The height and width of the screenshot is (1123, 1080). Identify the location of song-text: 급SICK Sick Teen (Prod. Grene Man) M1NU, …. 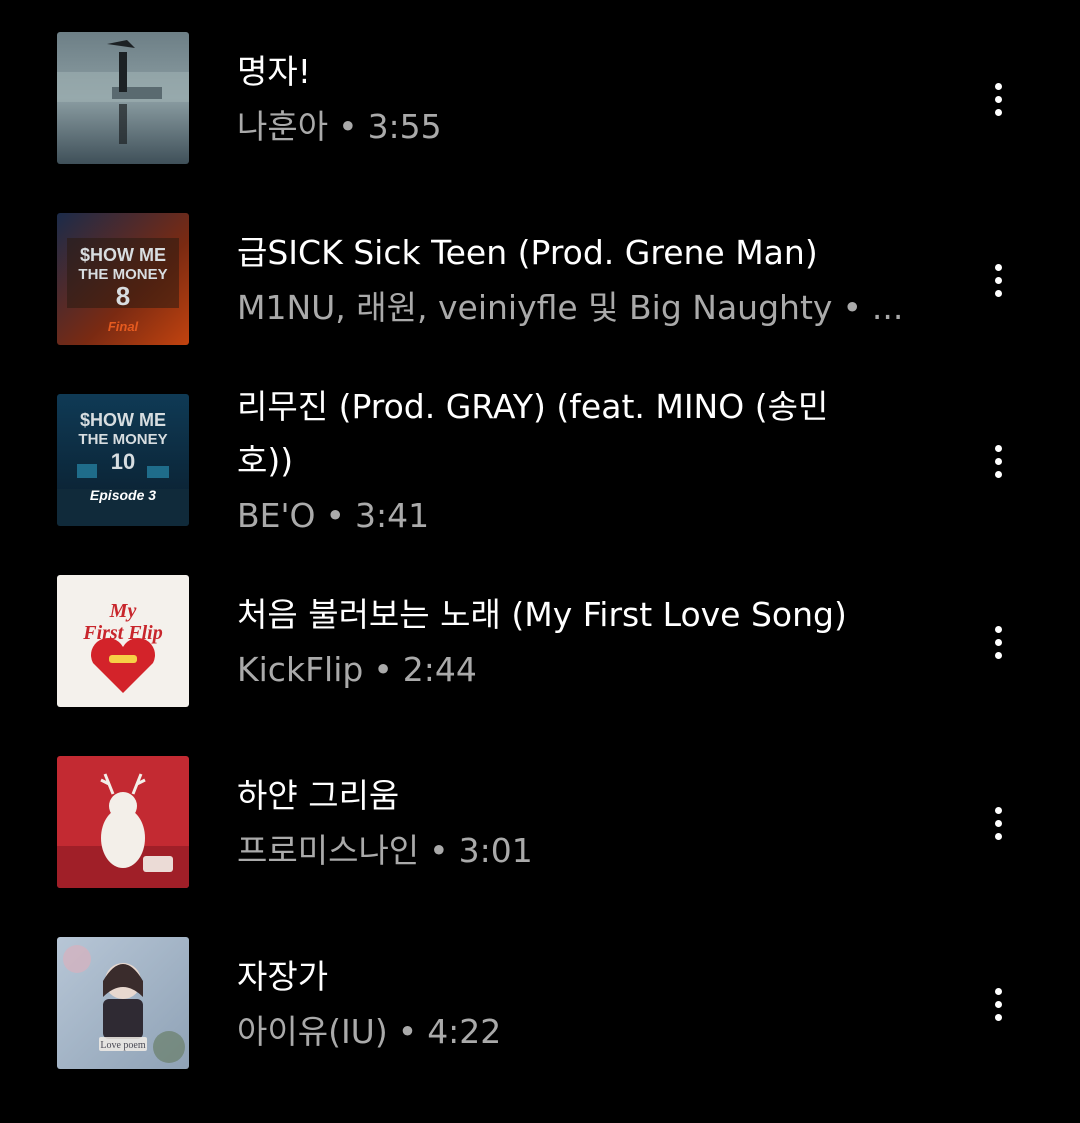
(582, 280).